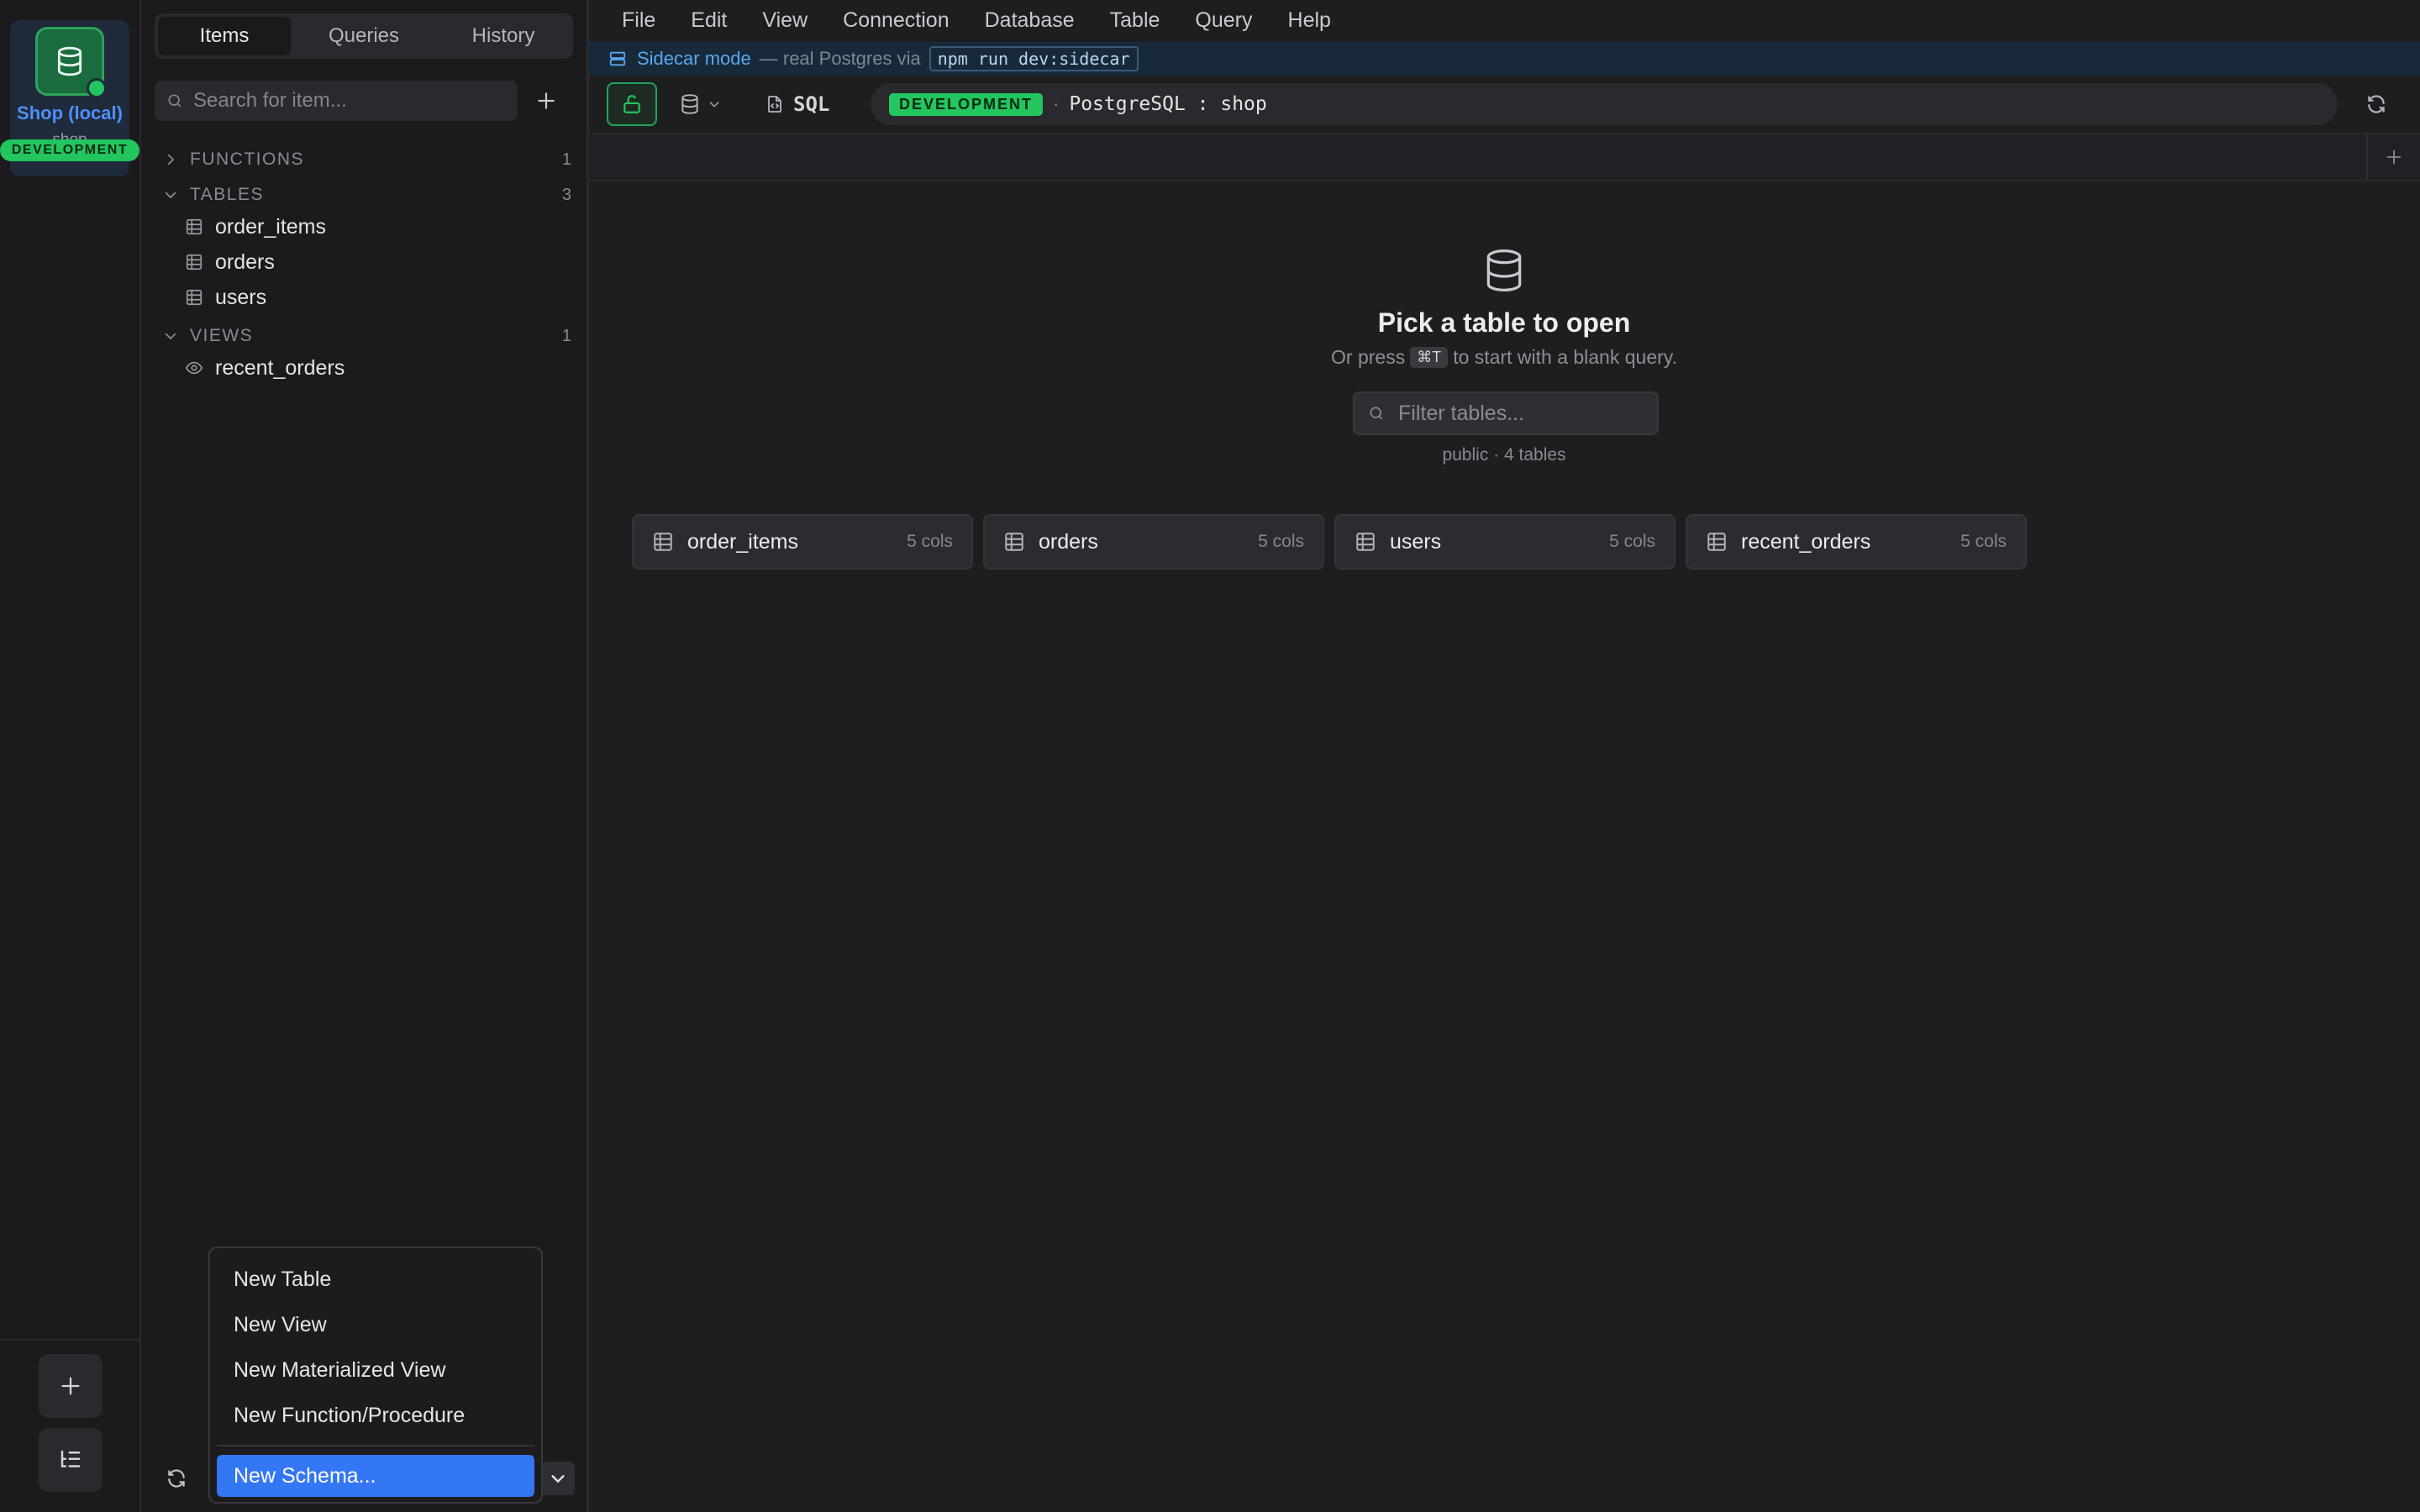 The height and width of the screenshot is (1512, 2420). What do you see at coordinates (1034, 58) in the screenshot?
I see `banner-command: npm run dev:sidecar` at bounding box center [1034, 58].